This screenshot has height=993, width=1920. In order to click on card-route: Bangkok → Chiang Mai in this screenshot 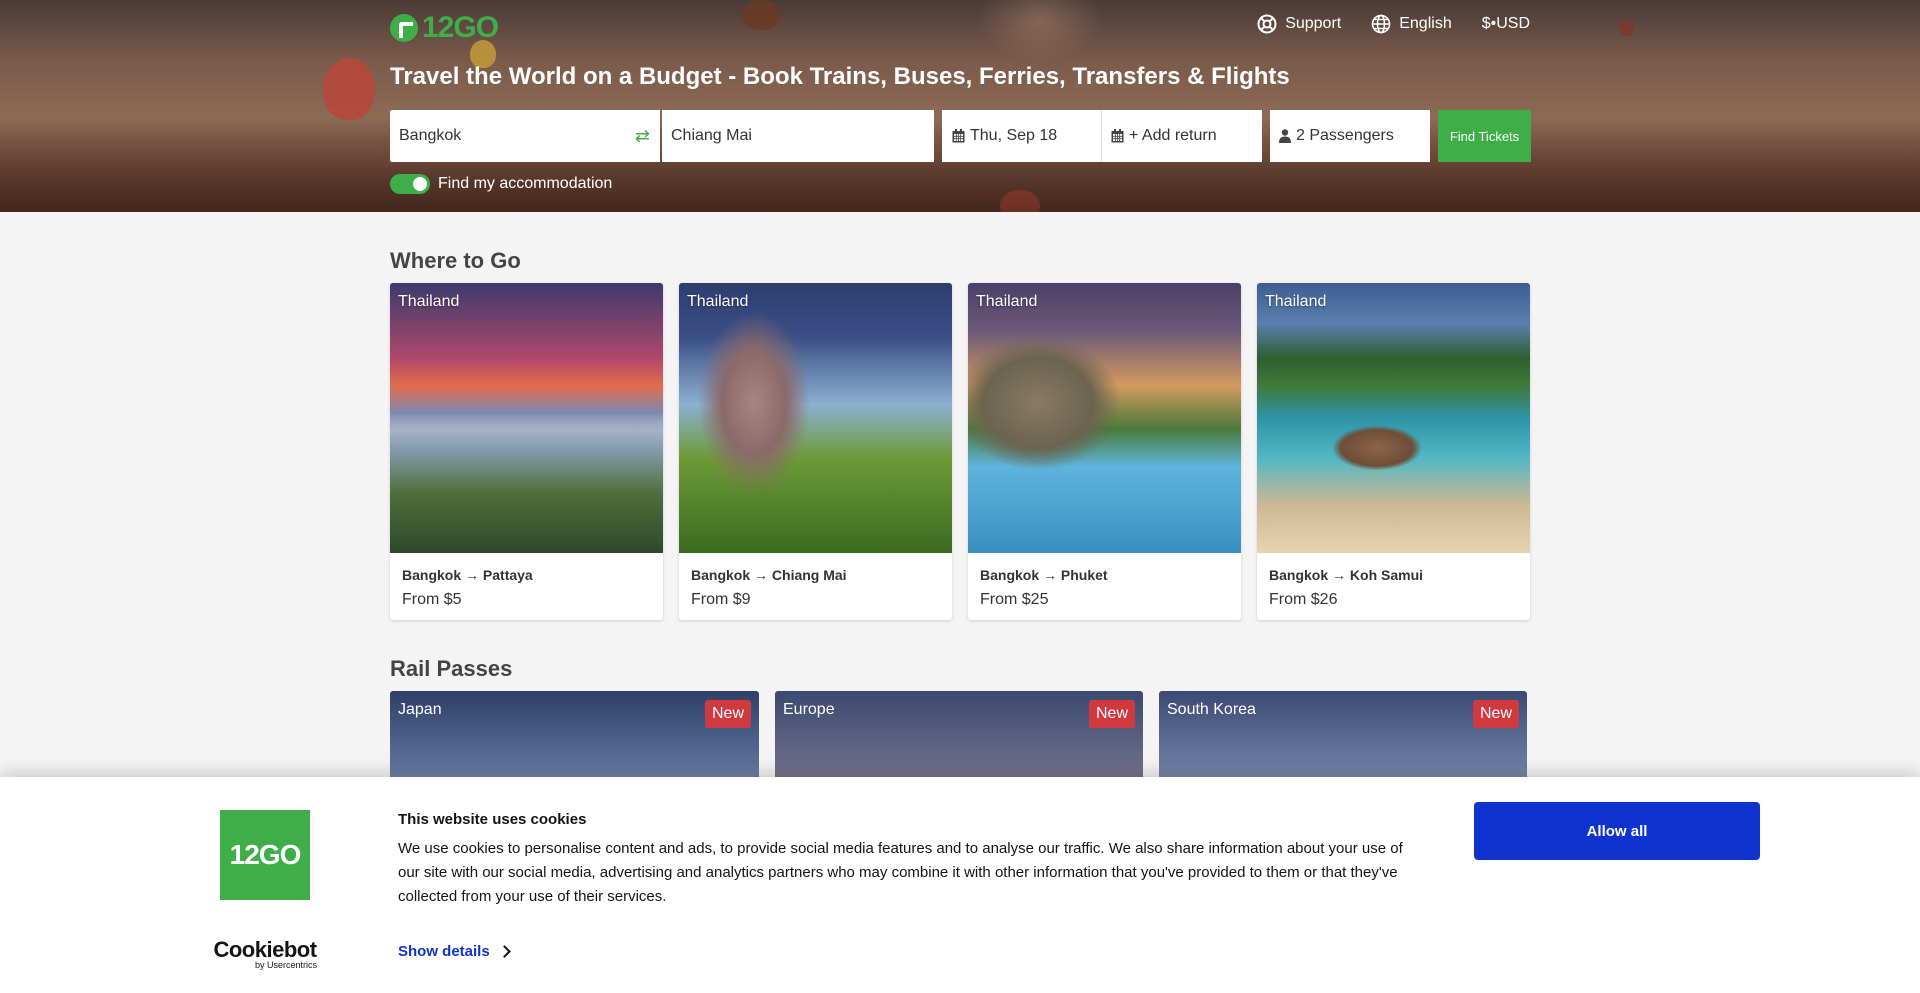, I will do `click(769, 575)`.